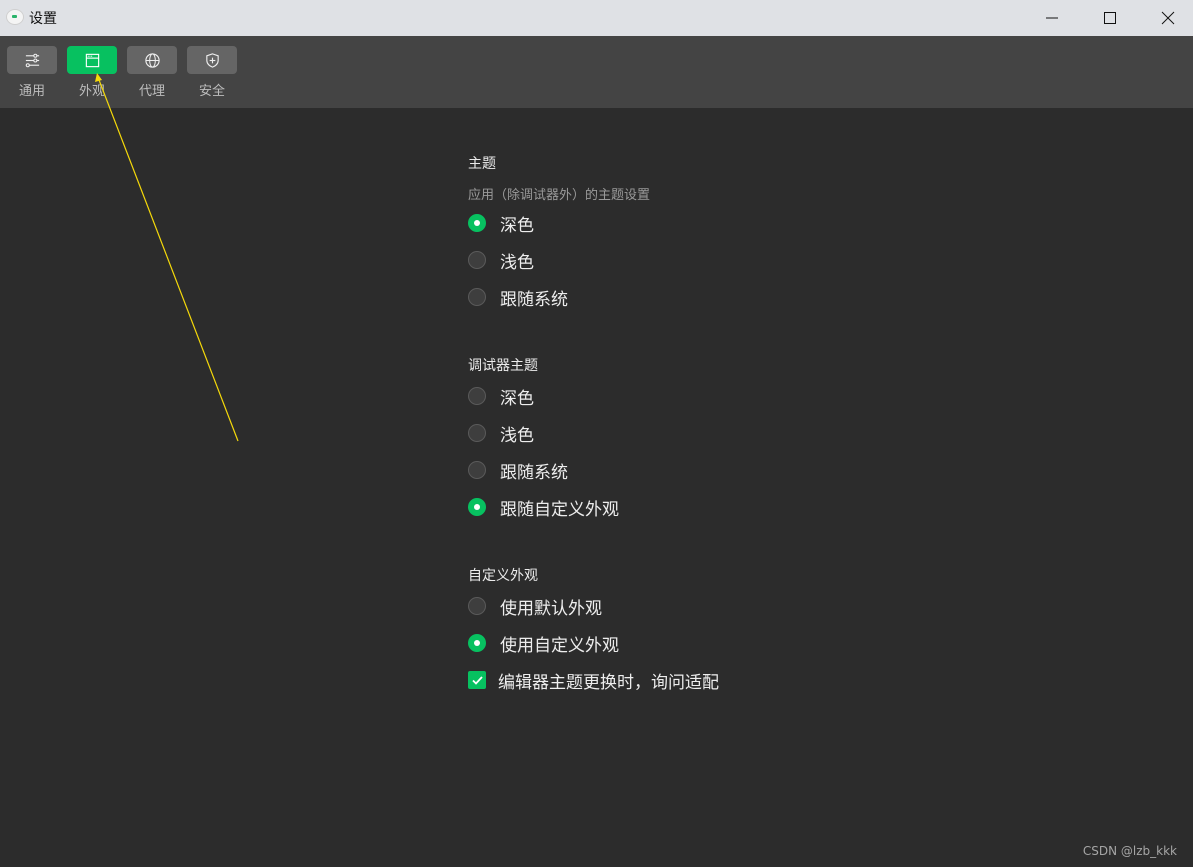 The height and width of the screenshot is (867, 1193). I want to click on app-logo-icon, so click(15, 17).